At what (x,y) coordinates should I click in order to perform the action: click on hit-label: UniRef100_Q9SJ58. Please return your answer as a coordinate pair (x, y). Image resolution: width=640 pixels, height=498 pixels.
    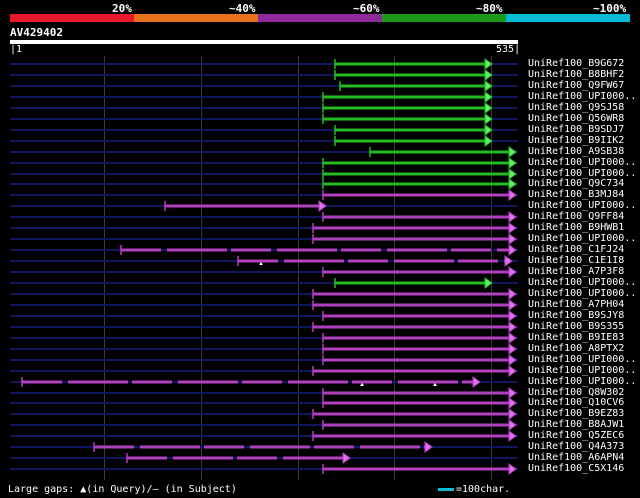
    Looking at the image, I should click on (576, 107).